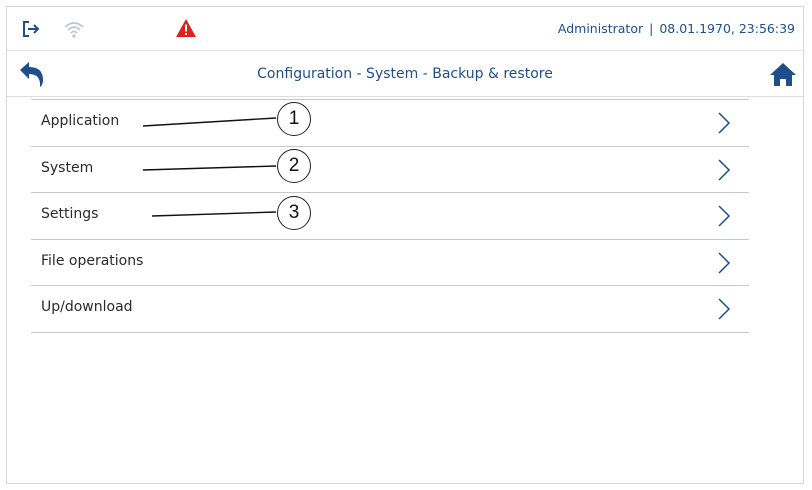  I want to click on callout-2: 2, so click(294, 166).